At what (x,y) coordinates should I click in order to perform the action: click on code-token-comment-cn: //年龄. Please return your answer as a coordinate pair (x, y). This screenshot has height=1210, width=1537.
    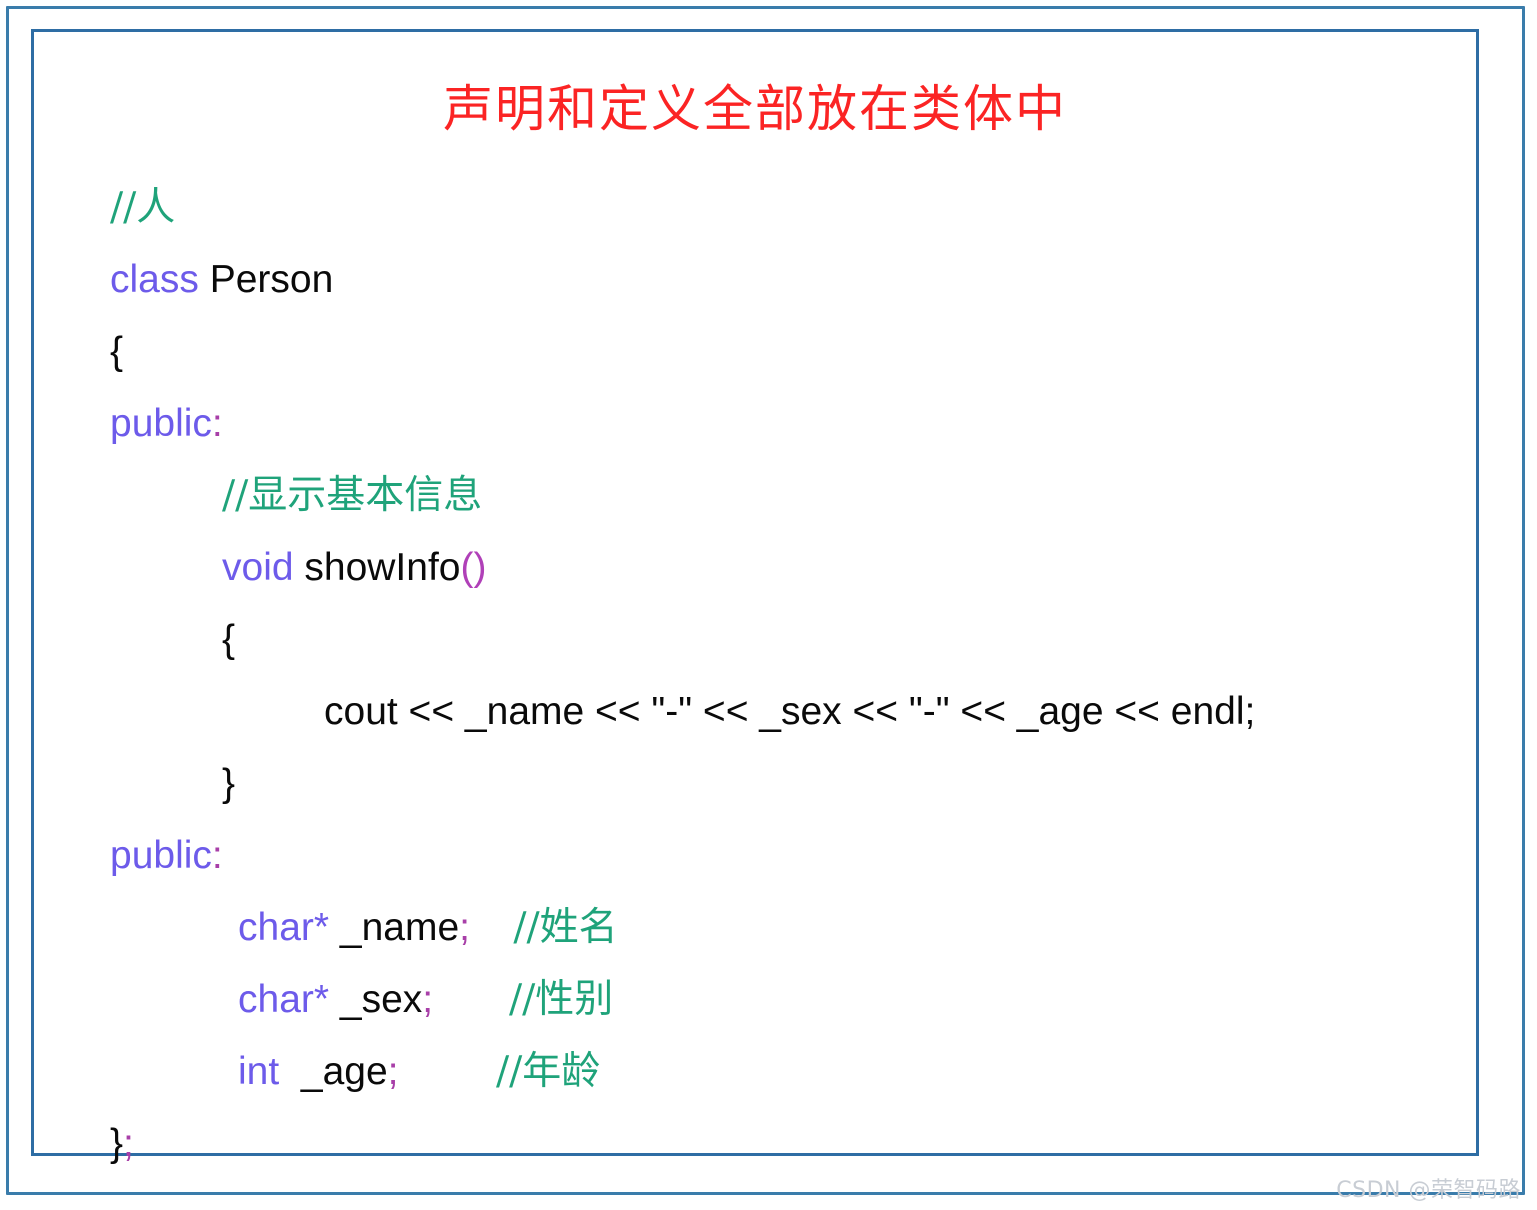
    Looking at the image, I should click on (548, 1071).